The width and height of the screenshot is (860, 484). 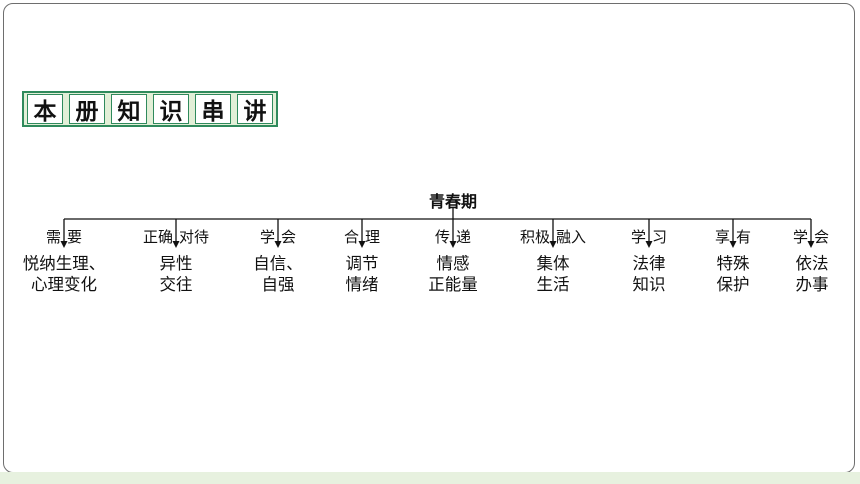 I want to click on branch-label-left: 合, so click(x=351, y=237).